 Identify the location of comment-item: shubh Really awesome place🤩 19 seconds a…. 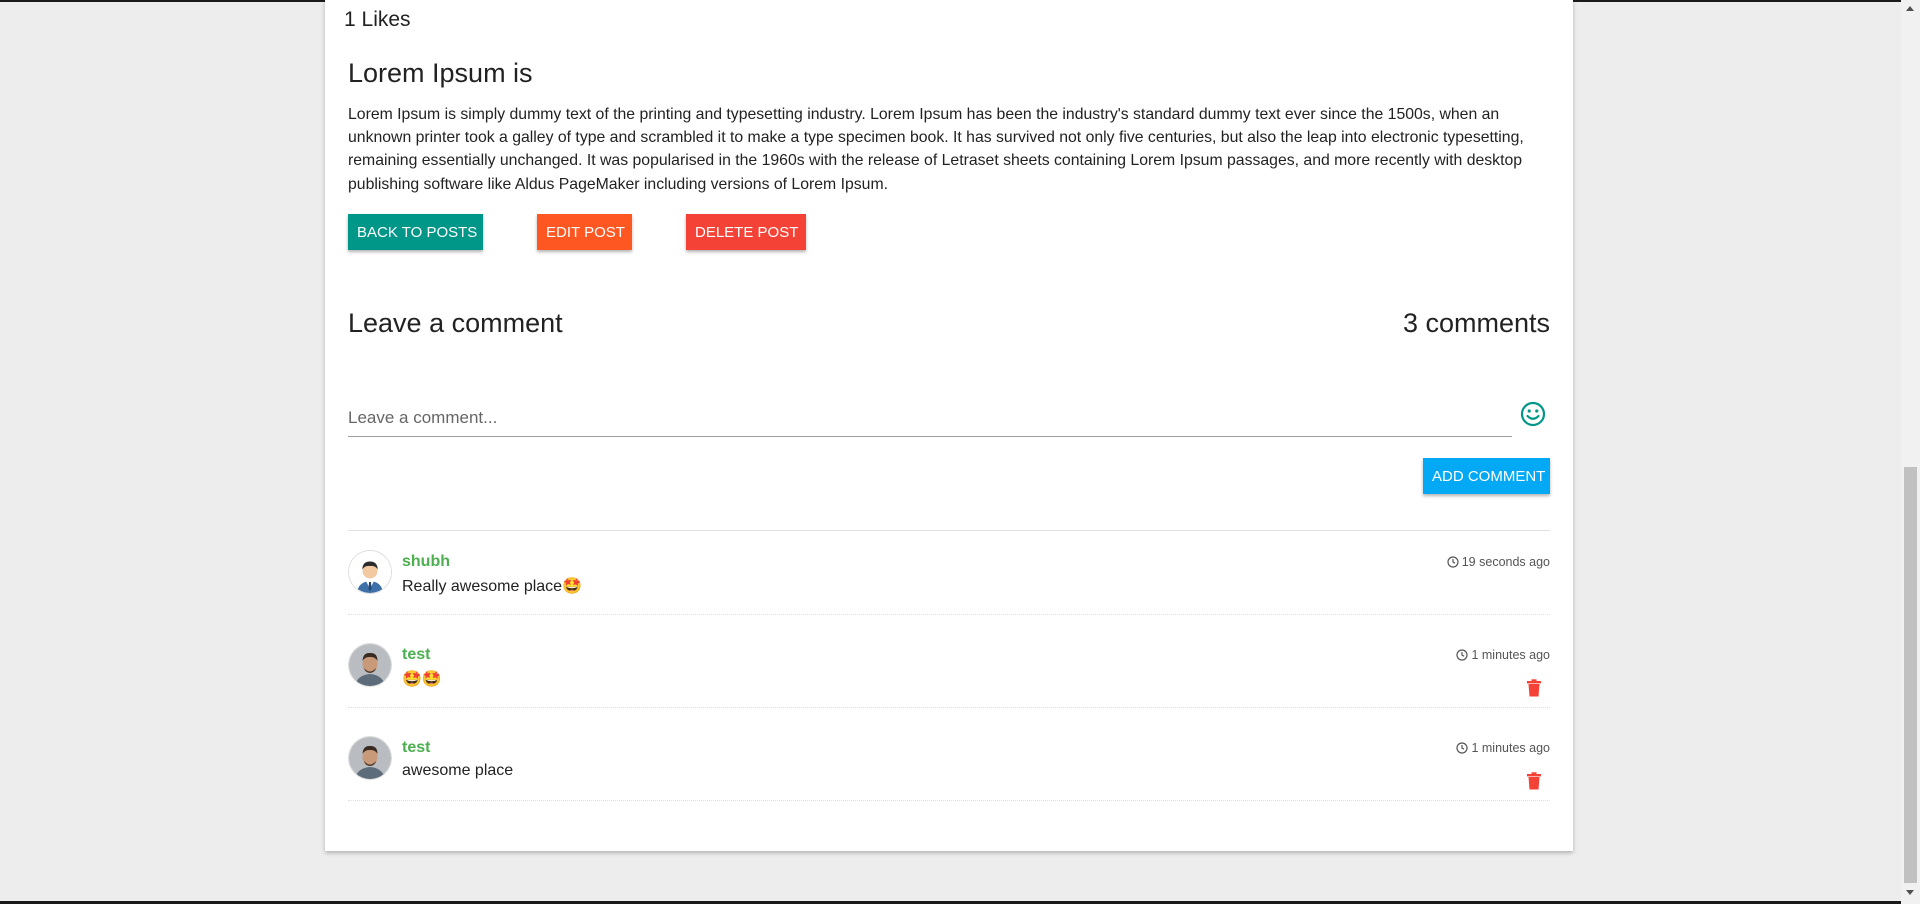
(949, 590).